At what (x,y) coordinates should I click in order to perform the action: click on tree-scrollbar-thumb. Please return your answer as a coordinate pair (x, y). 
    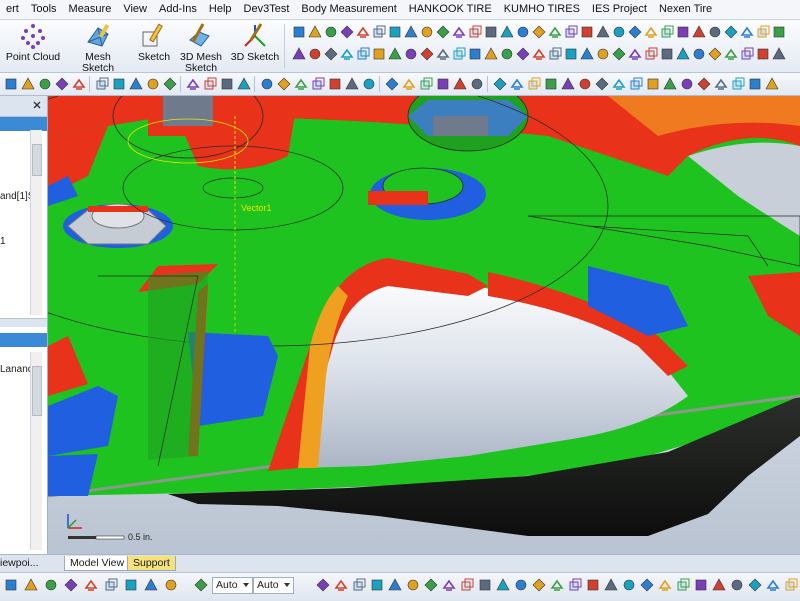
    Looking at the image, I should click on (37, 160).